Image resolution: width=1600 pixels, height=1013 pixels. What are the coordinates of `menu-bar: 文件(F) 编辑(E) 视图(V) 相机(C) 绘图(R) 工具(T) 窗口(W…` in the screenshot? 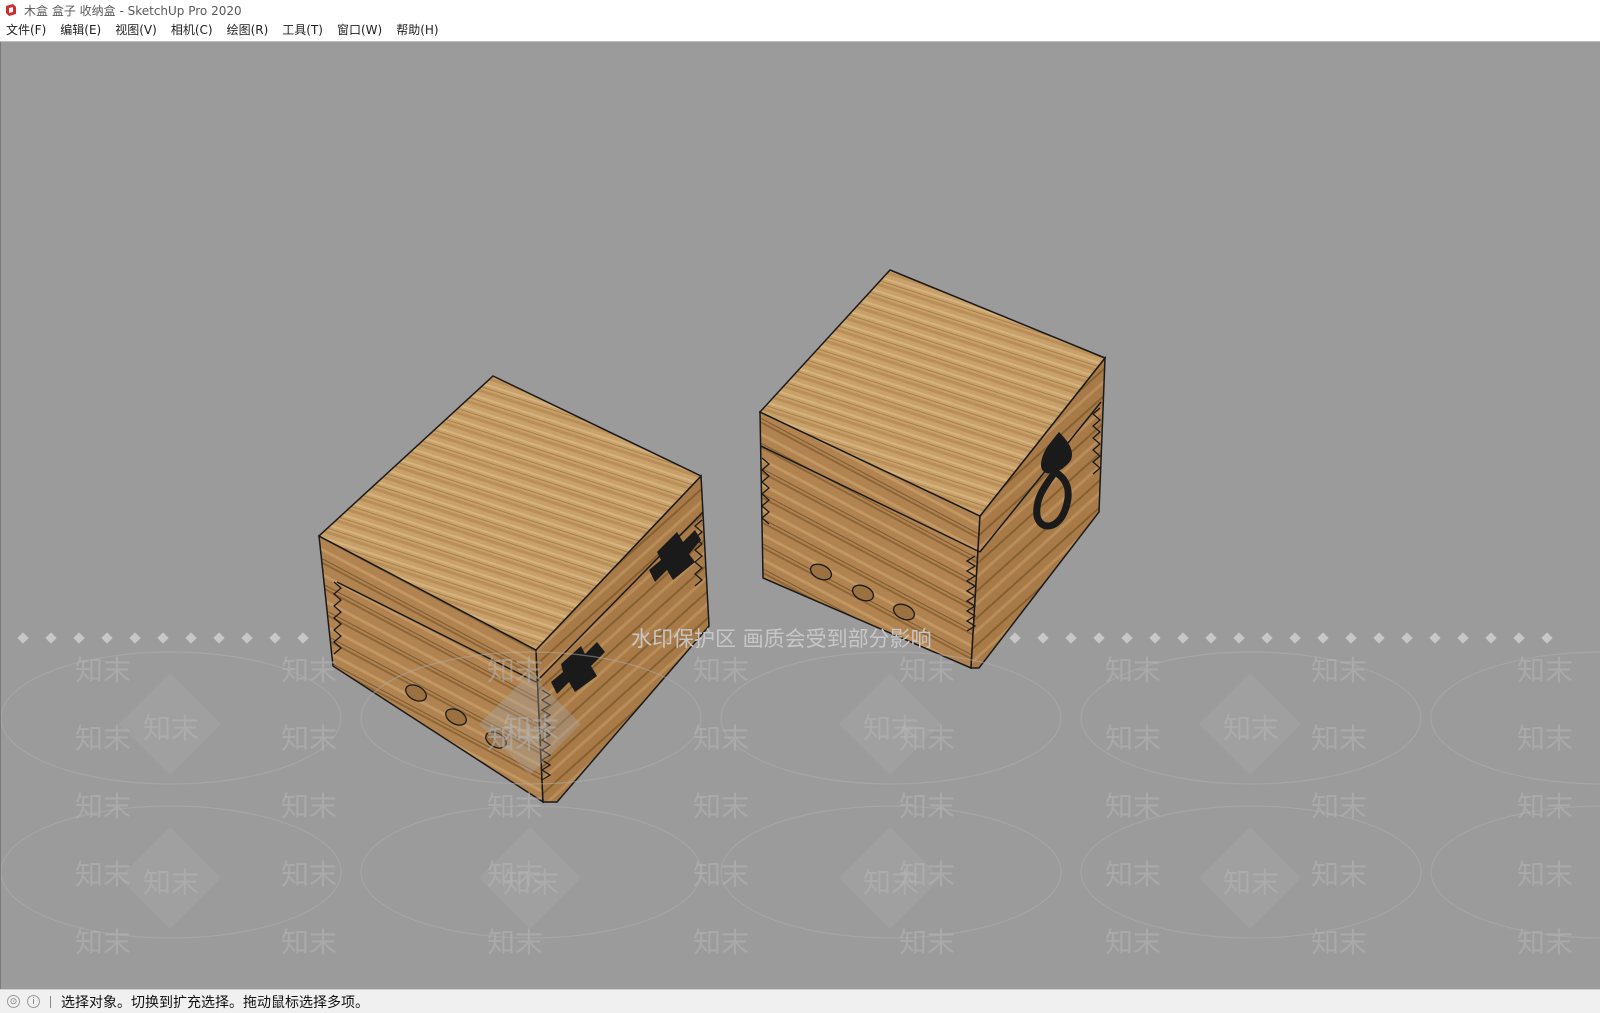 It's located at (800, 31).